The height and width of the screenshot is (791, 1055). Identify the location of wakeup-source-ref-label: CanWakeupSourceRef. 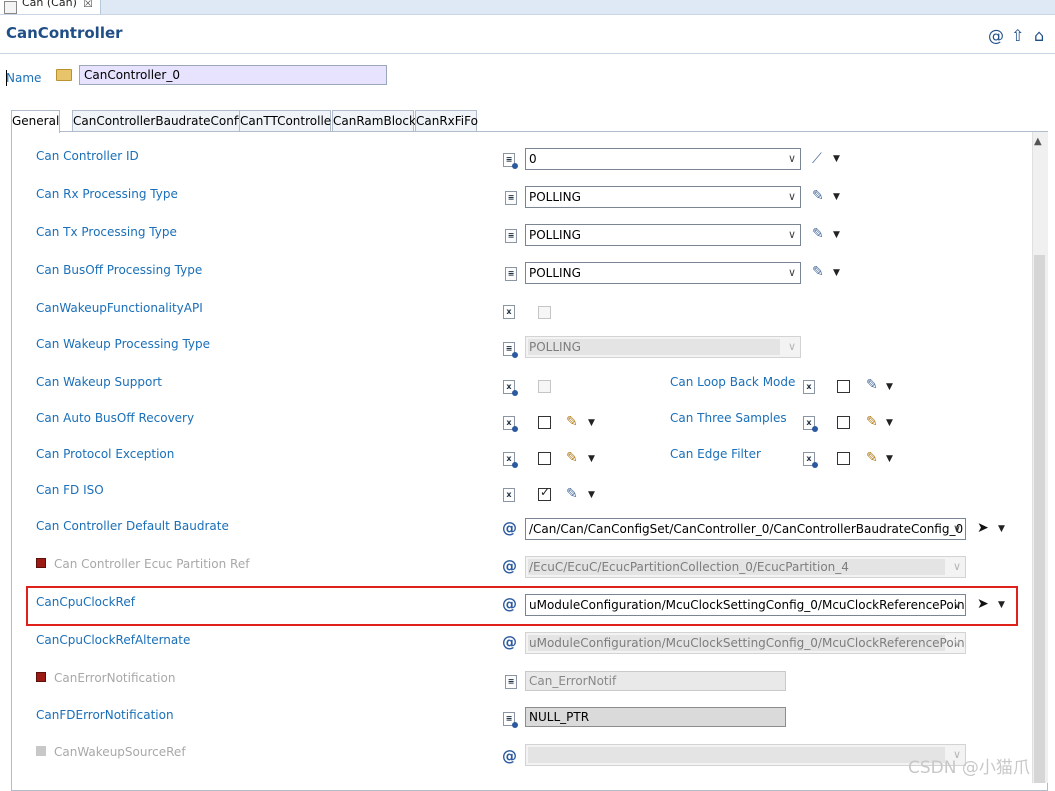
(120, 752).